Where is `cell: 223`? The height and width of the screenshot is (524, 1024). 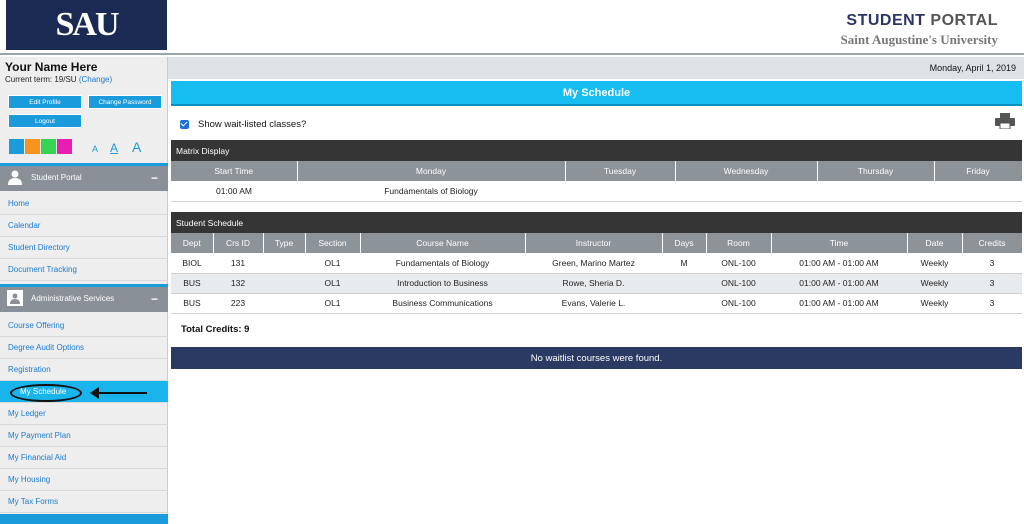
cell: 223 is located at coordinates (238, 303).